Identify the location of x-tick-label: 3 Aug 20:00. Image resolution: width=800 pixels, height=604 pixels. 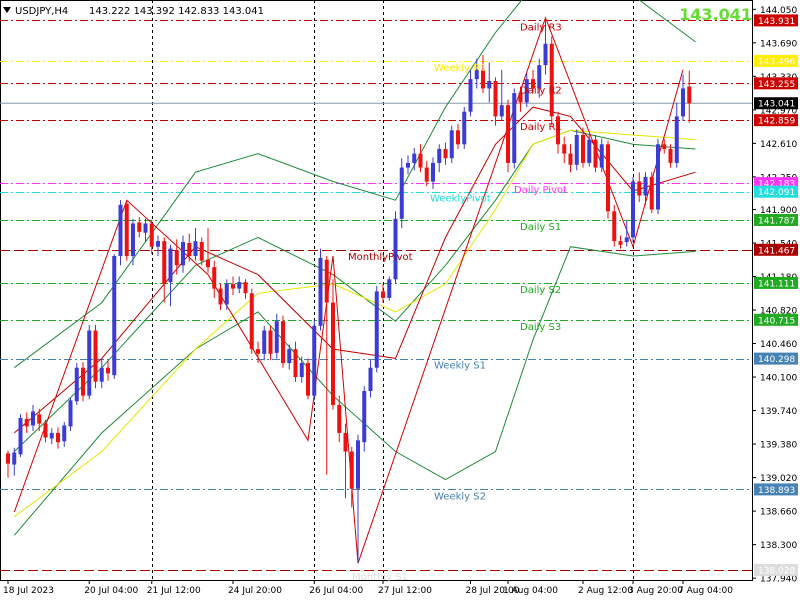
(655, 591).